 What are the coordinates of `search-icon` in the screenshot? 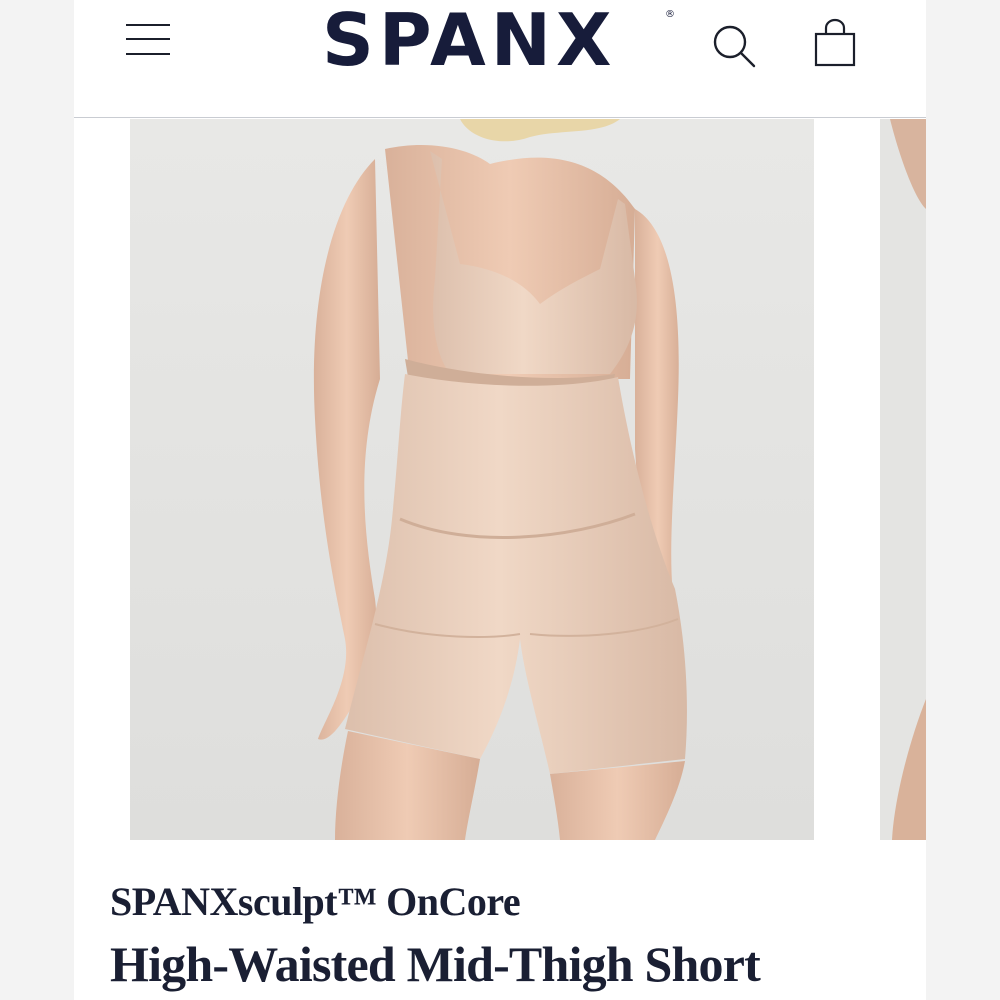 It's located at (734, 46).